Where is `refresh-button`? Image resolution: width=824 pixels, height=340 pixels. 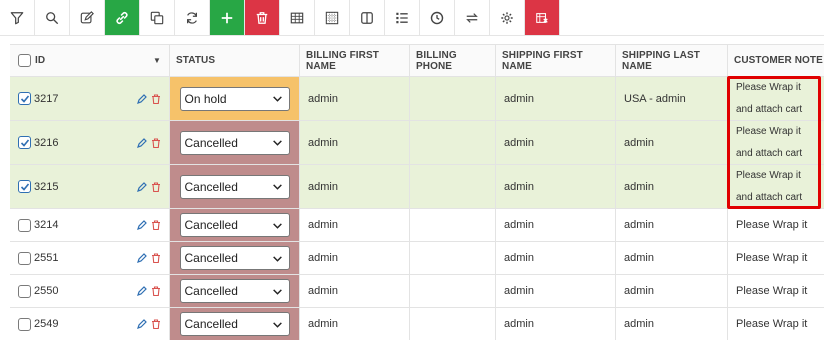 refresh-button is located at coordinates (192, 17).